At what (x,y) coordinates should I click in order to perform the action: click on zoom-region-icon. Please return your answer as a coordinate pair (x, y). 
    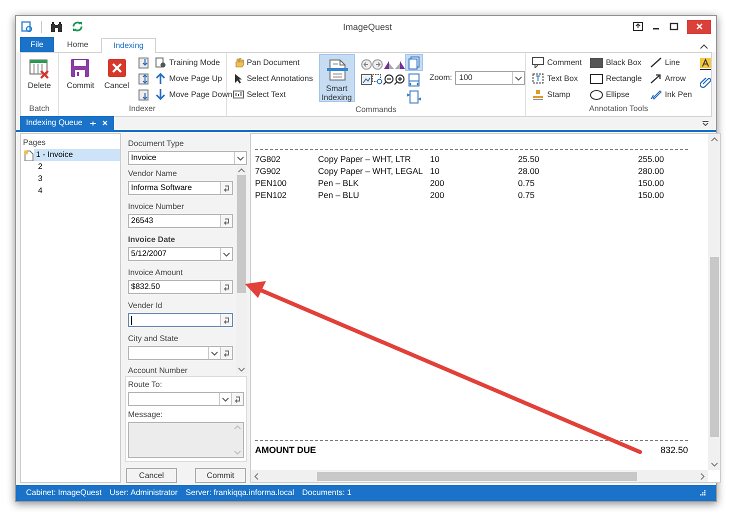
    Looking at the image, I should click on (366, 80).